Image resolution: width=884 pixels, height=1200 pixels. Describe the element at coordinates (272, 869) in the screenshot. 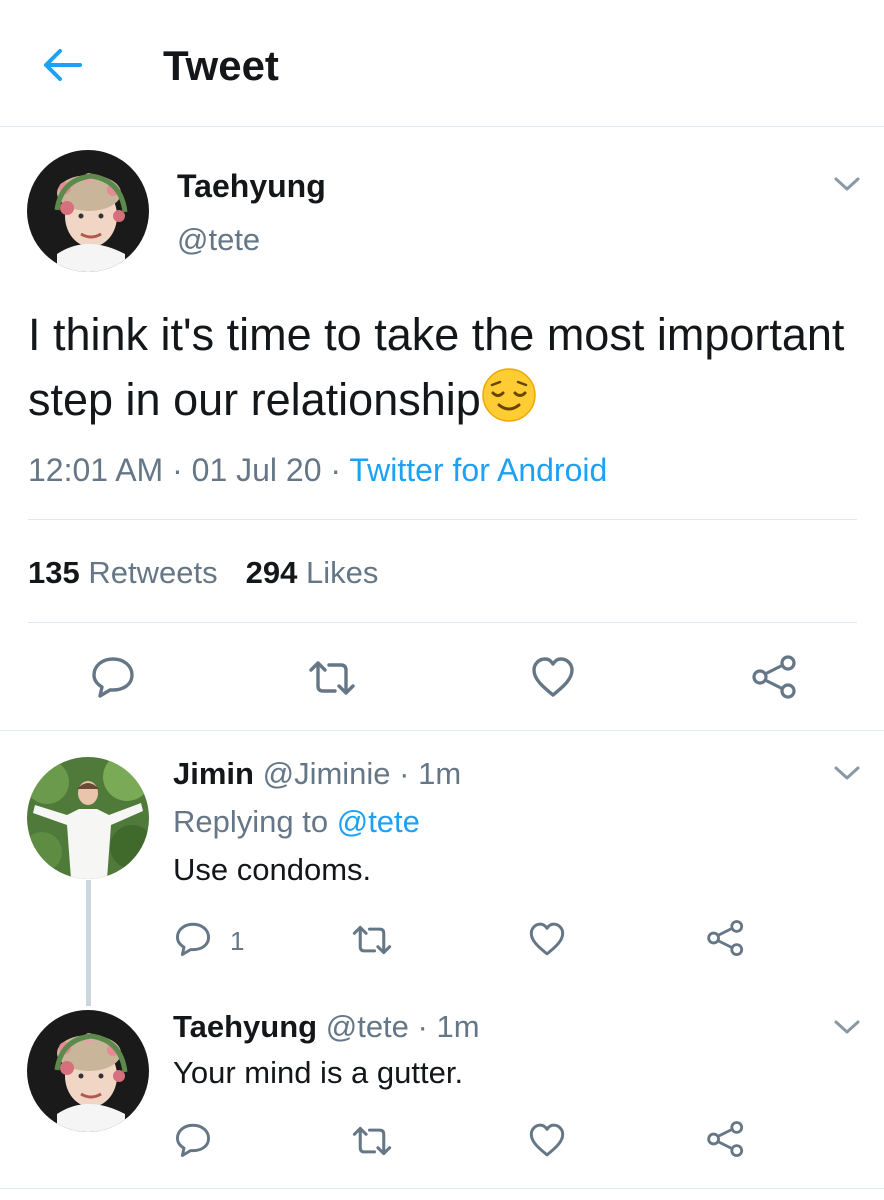

I see `reply-text: Use condoms.` at that location.